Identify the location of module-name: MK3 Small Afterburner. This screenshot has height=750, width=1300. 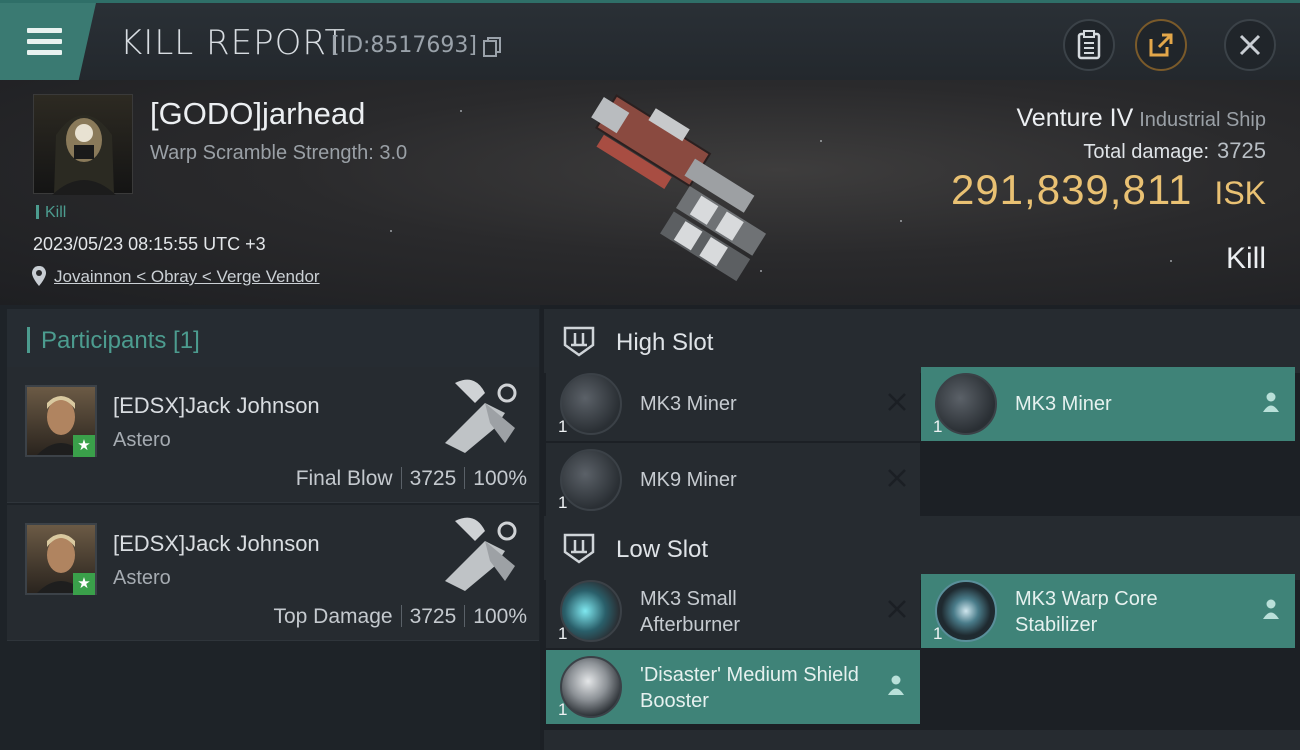
(690, 612).